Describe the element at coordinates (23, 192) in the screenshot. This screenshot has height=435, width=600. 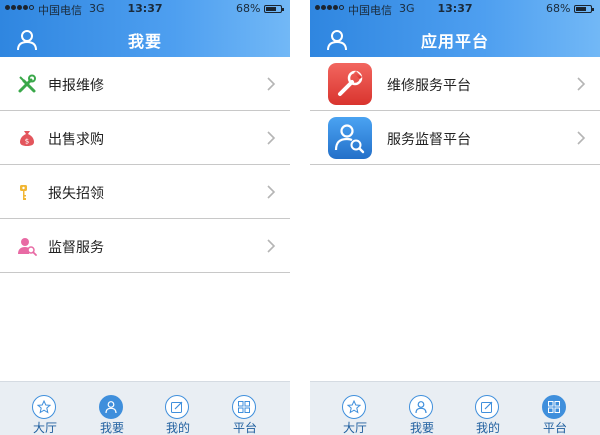
I see `key-icon` at that location.